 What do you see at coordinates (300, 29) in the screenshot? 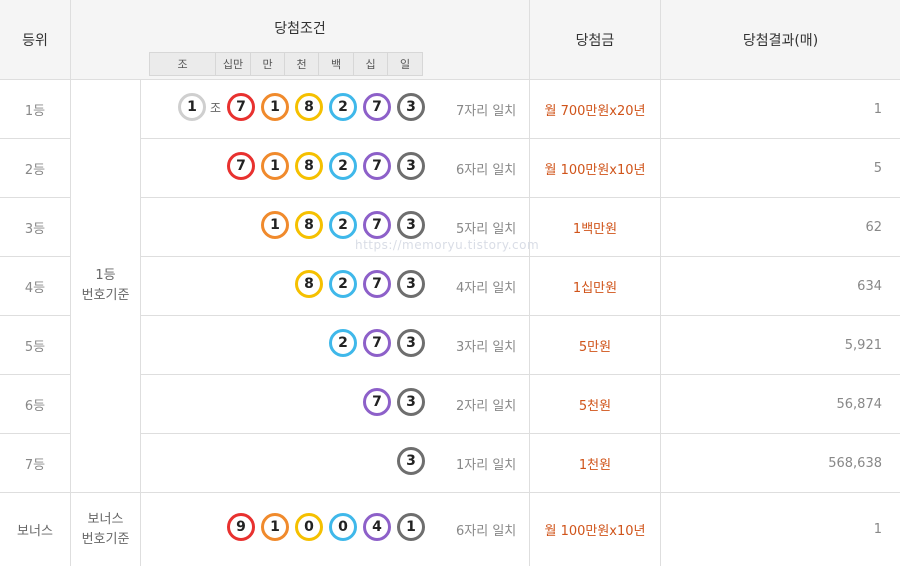
I see `header-condition-label: 당첨조건` at bounding box center [300, 29].